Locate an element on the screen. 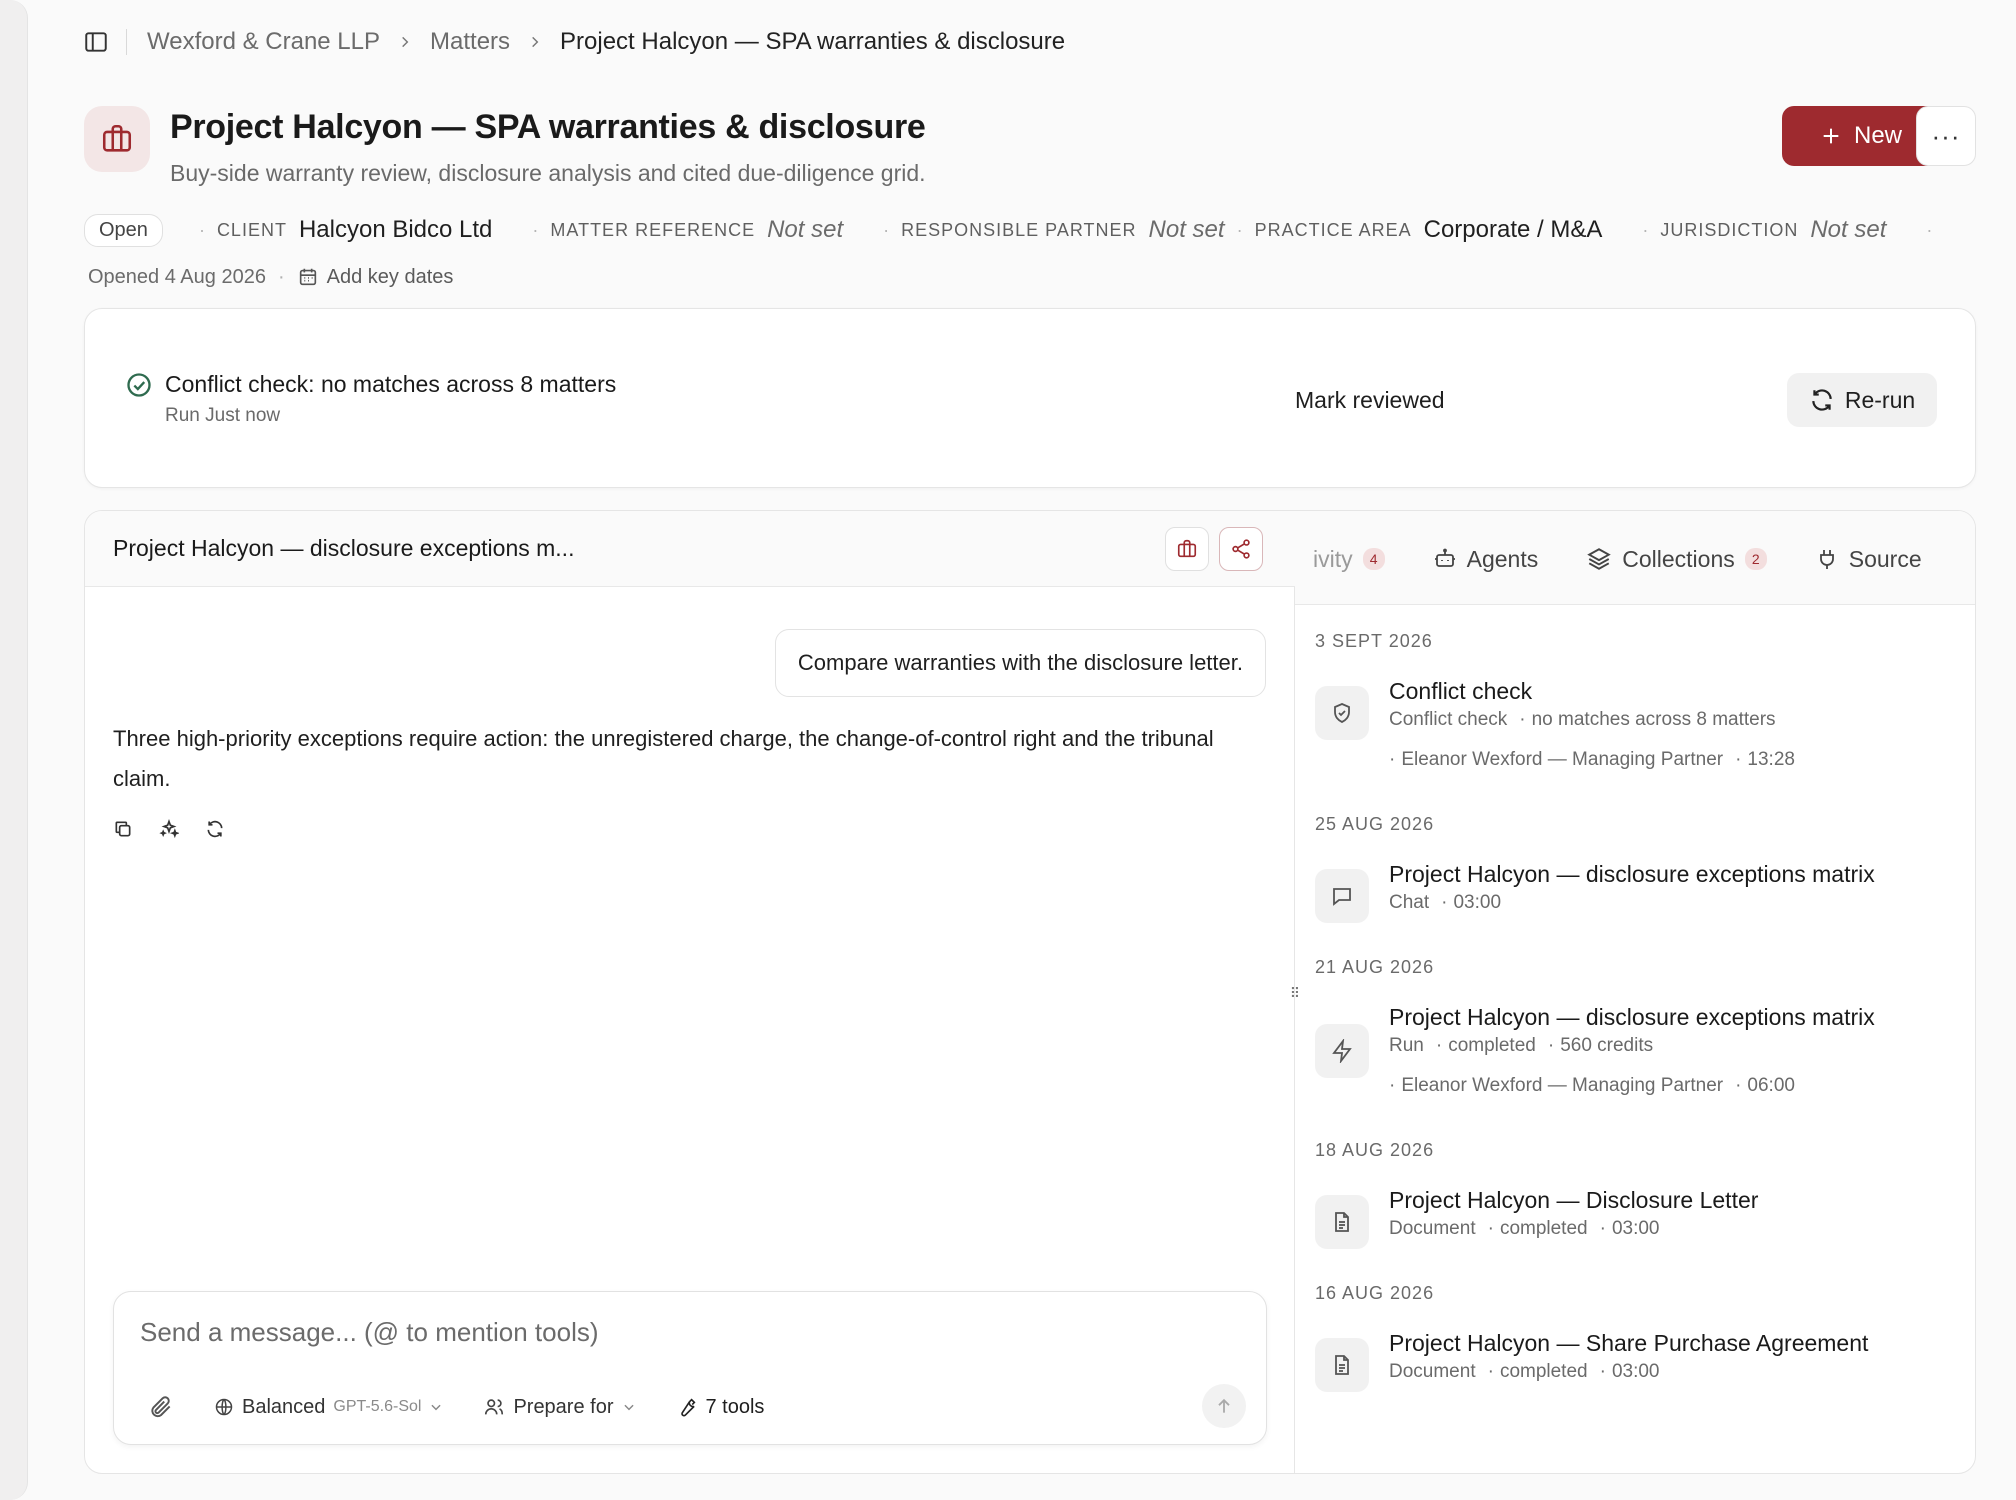 This screenshot has width=2016, height=1500. mark-reviewed-button: Mark reviewed is located at coordinates (1370, 400).